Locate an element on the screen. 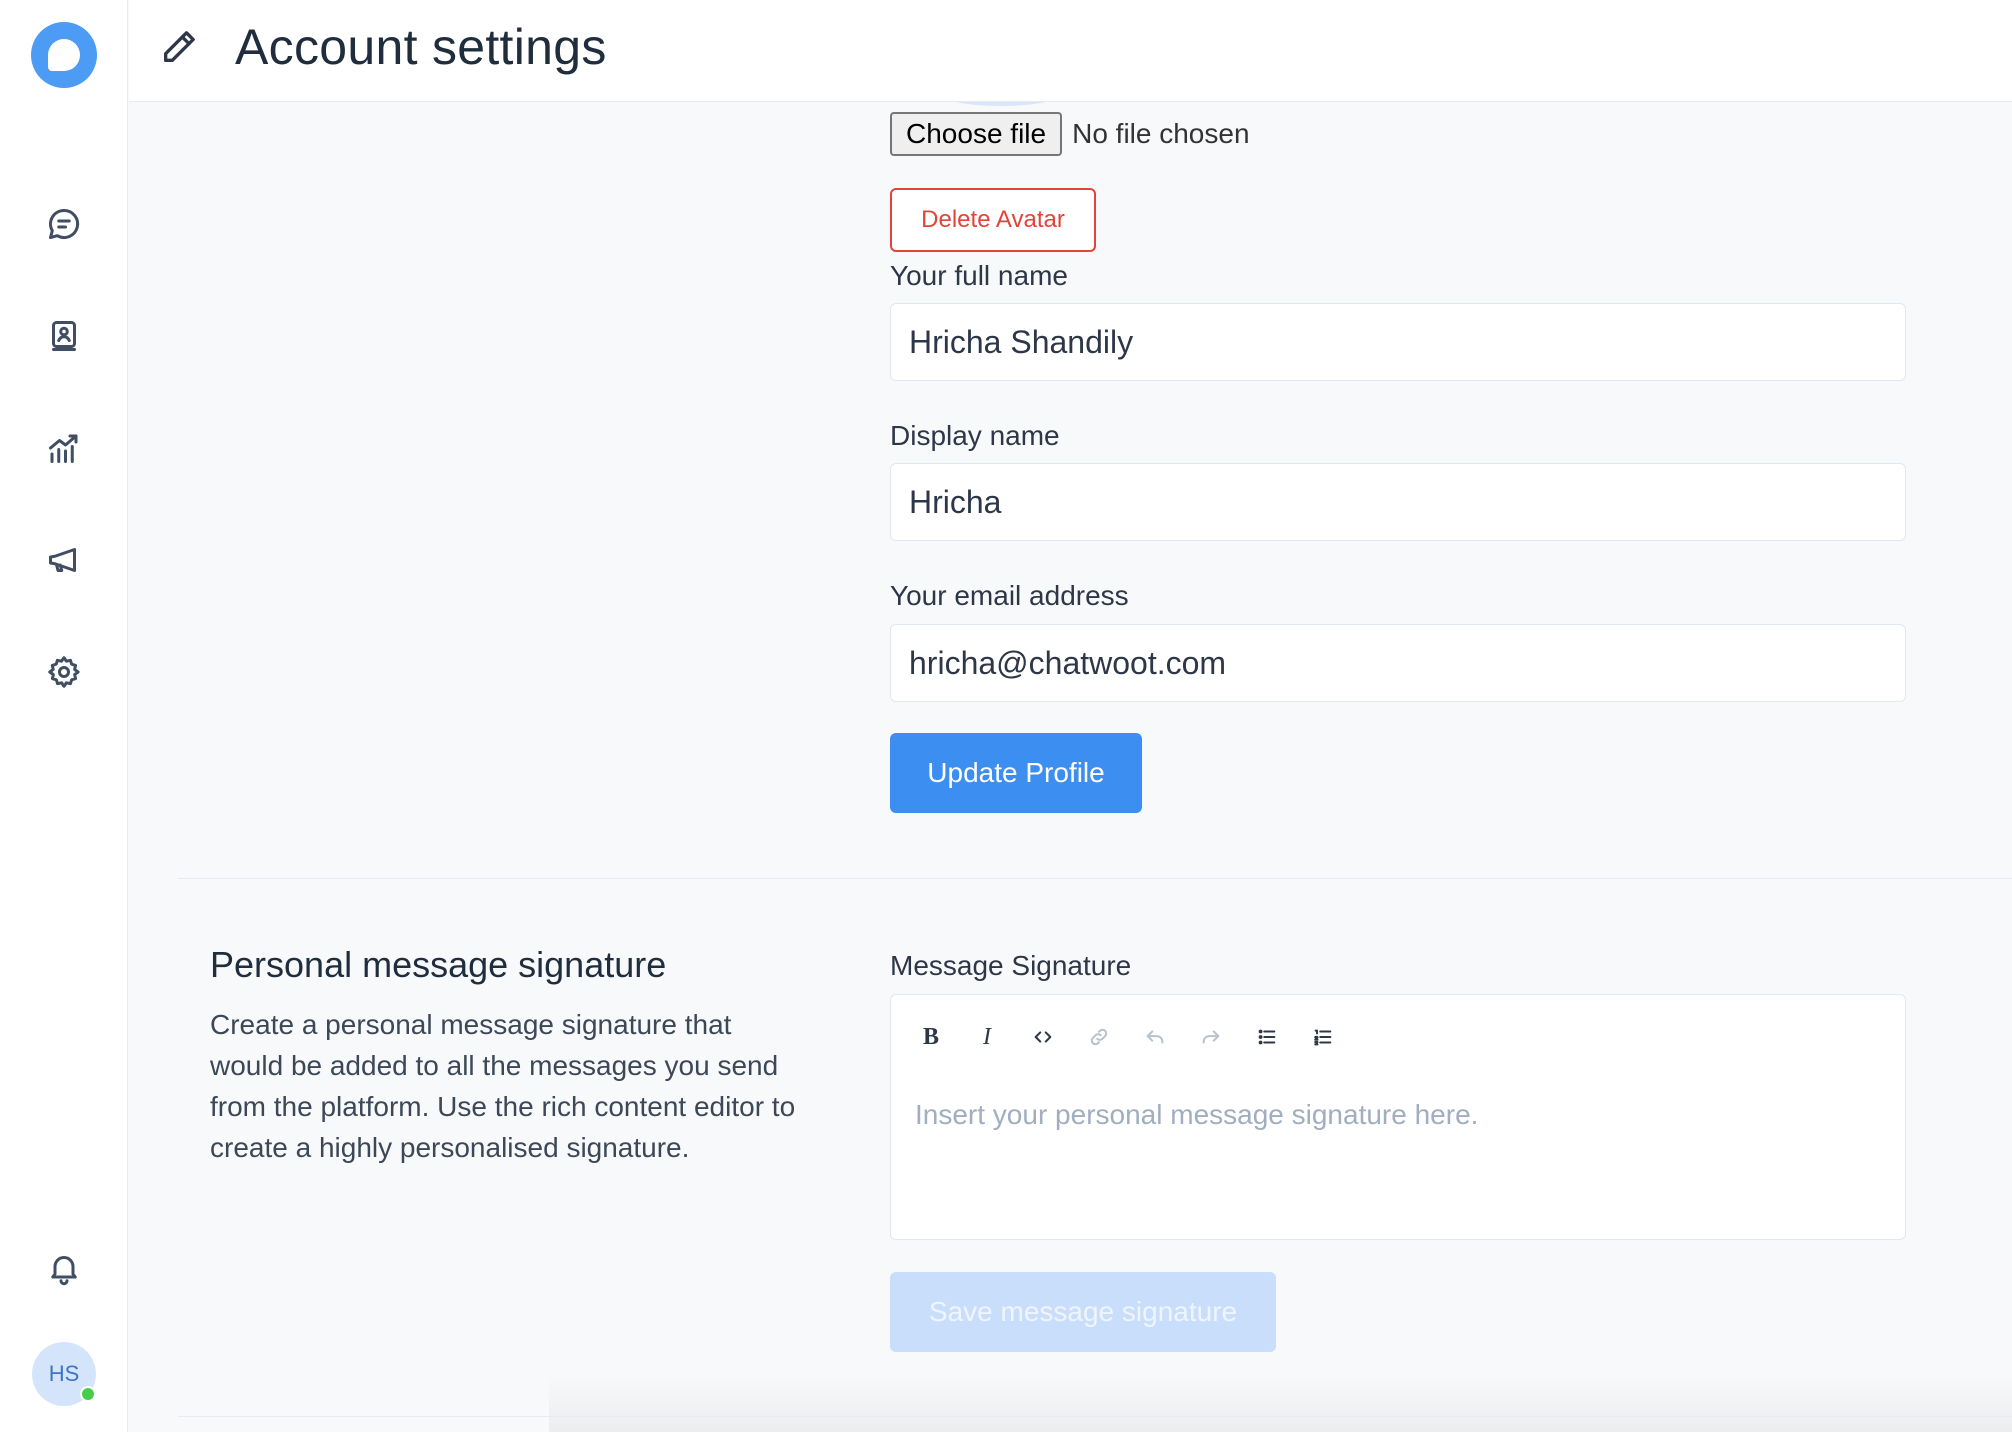 This screenshot has width=2012, height=1432. code-button is located at coordinates (1043, 1037).